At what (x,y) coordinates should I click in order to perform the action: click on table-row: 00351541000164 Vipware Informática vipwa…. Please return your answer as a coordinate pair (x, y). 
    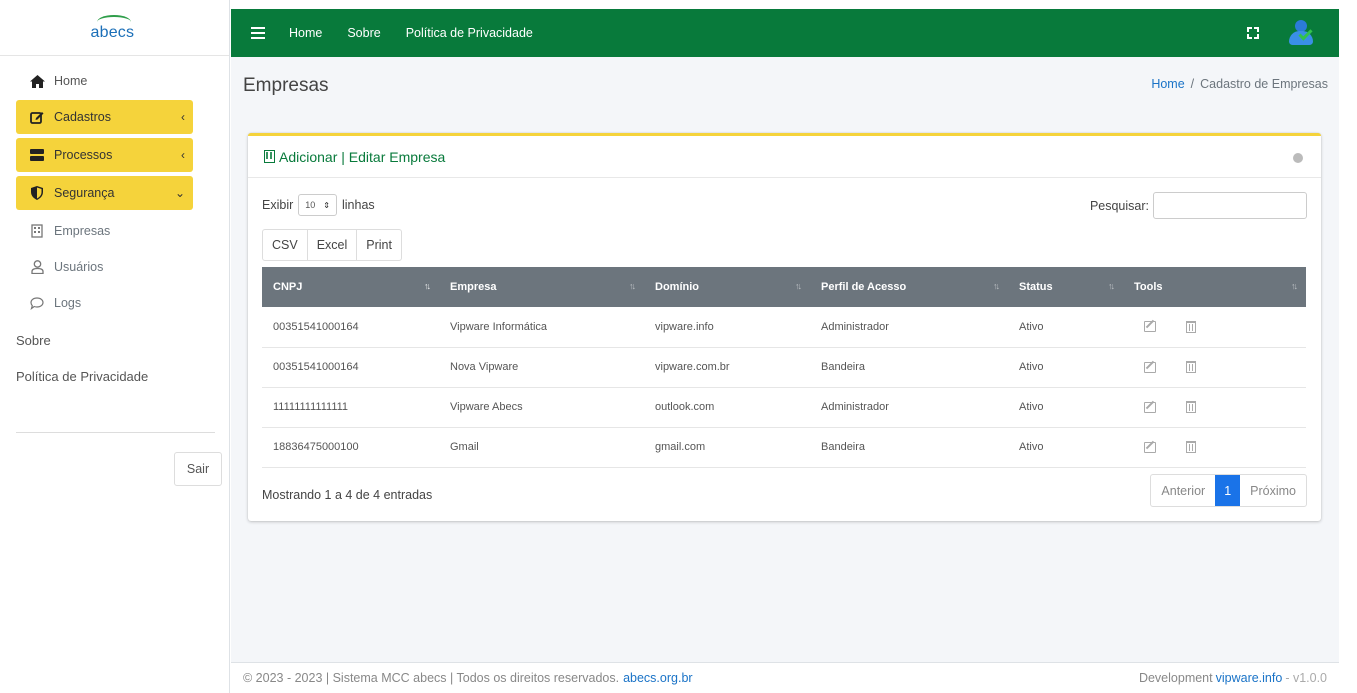
    Looking at the image, I should click on (784, 327).